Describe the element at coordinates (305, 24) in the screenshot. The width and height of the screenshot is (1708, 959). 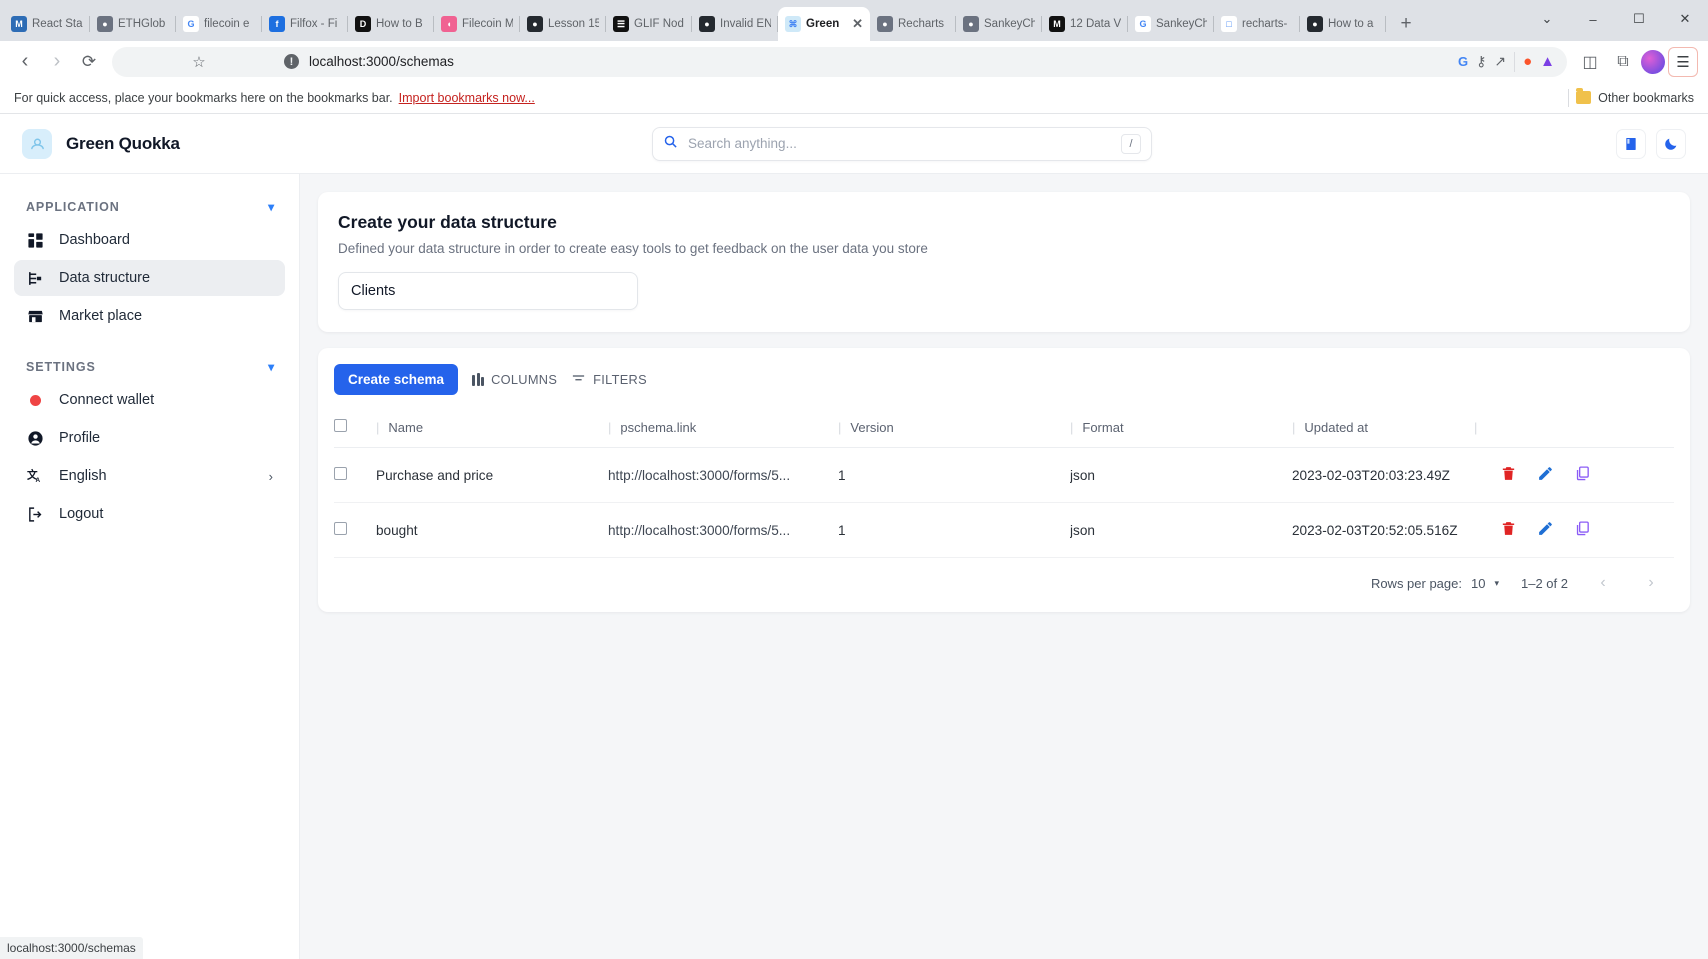
I see `browser-tab: f Filfox - Fi` at that location.